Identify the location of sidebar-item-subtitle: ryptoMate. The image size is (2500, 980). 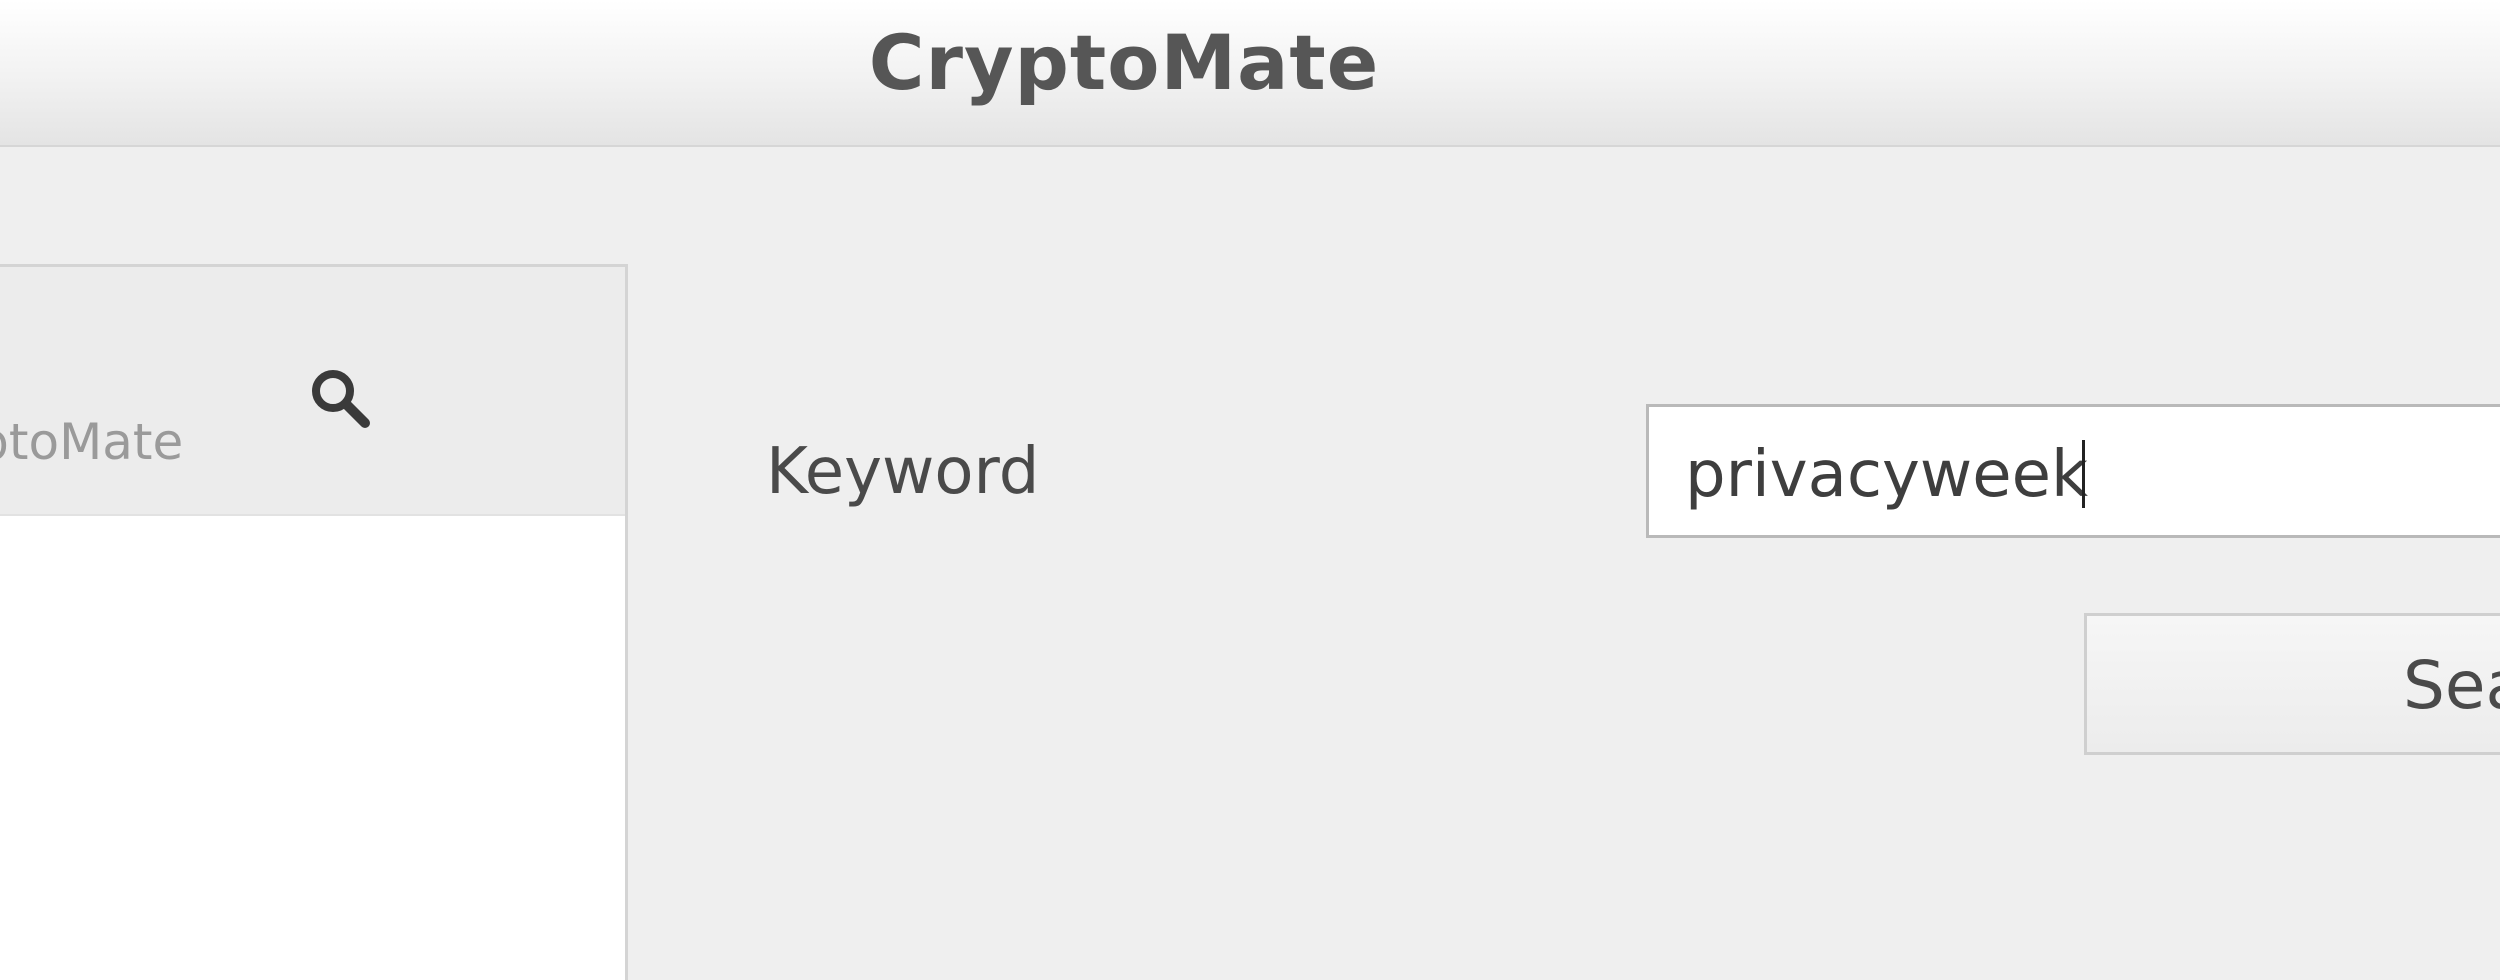
(92, 442).